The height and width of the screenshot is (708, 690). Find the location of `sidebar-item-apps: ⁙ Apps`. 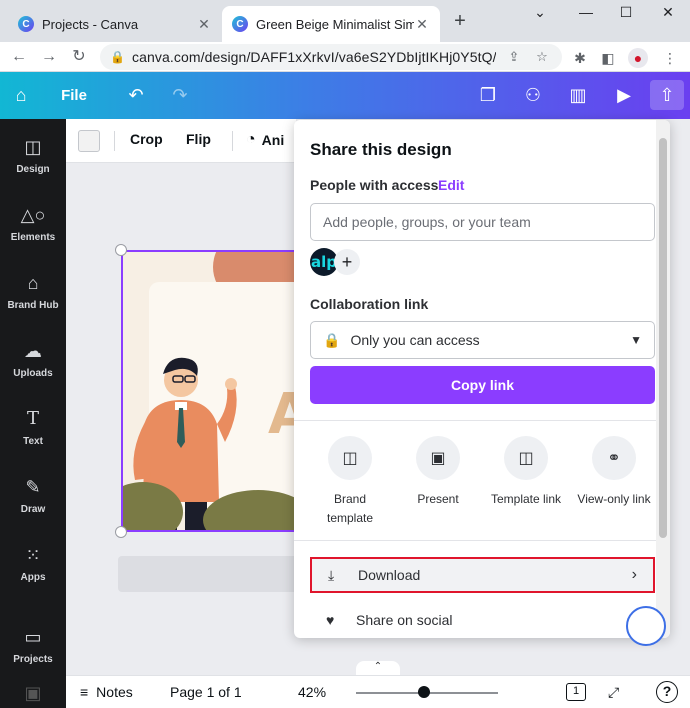

sidebar-item-apps: ⁙ Apps is located at coordinates (33, 563).